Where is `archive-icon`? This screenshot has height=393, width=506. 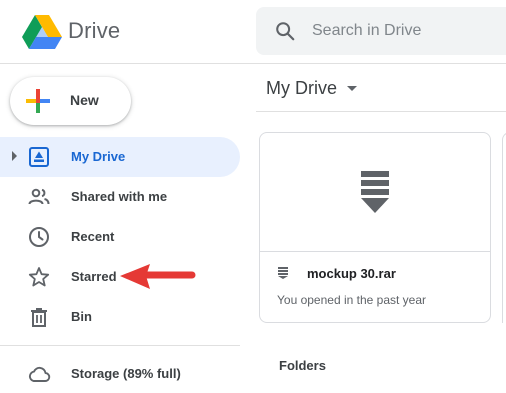 archive-icon is located at coordinates (375, 192).